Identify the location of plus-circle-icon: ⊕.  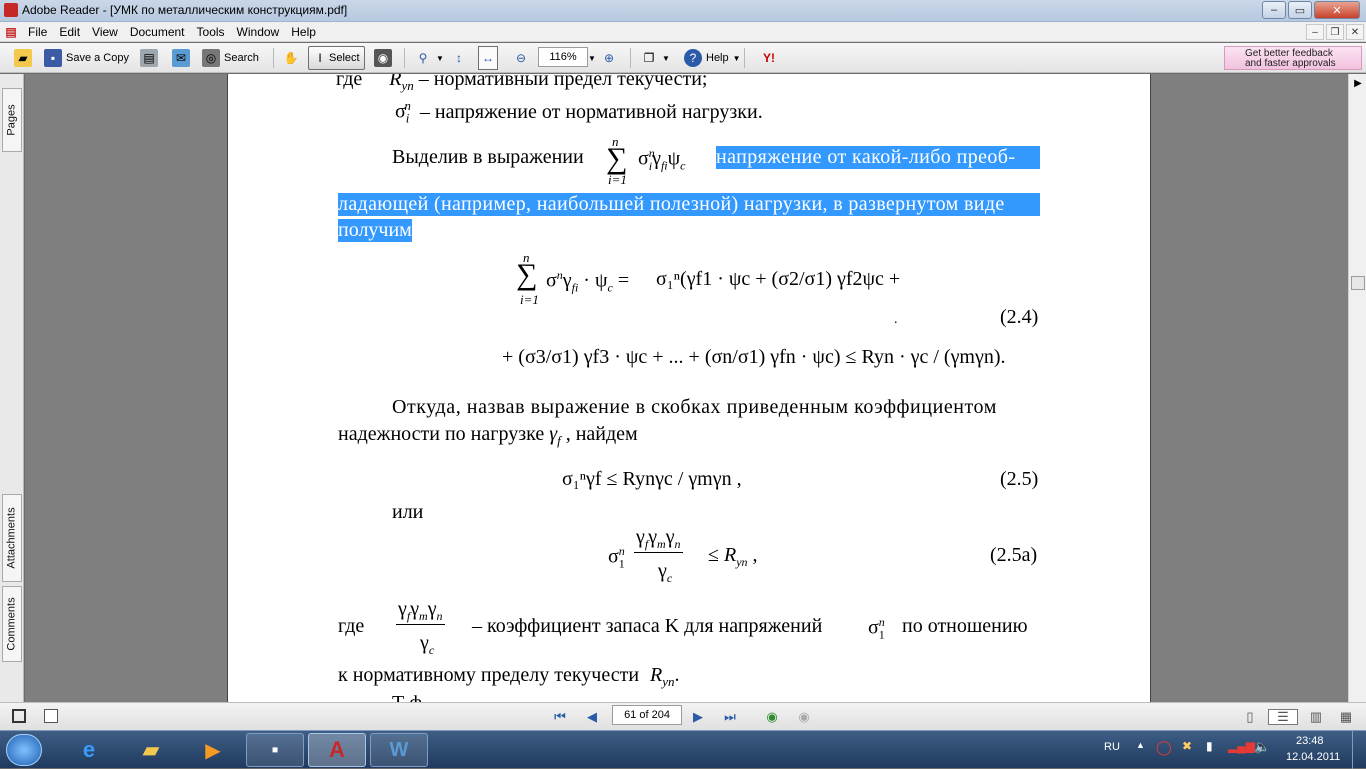
(609, 58).